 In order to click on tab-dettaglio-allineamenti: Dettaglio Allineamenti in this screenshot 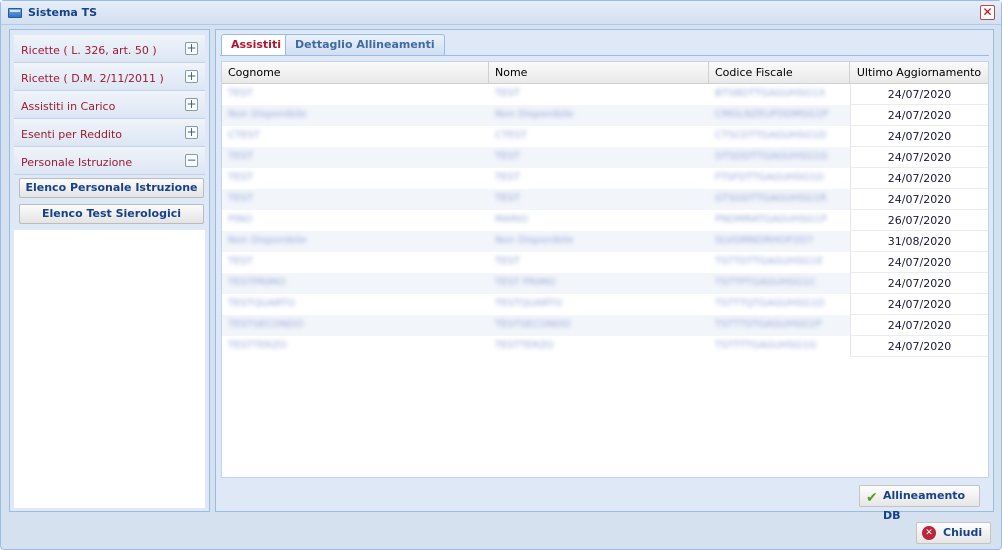, I will do `click(365, 45)`.